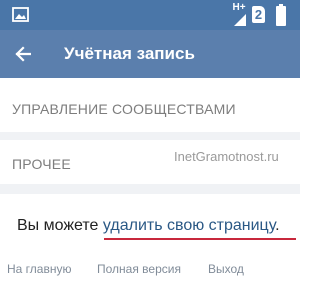 The image size is (320, 287). Describe the element at coordinates (281, 15) in the screenshot. I see `battery-icon` at that location.